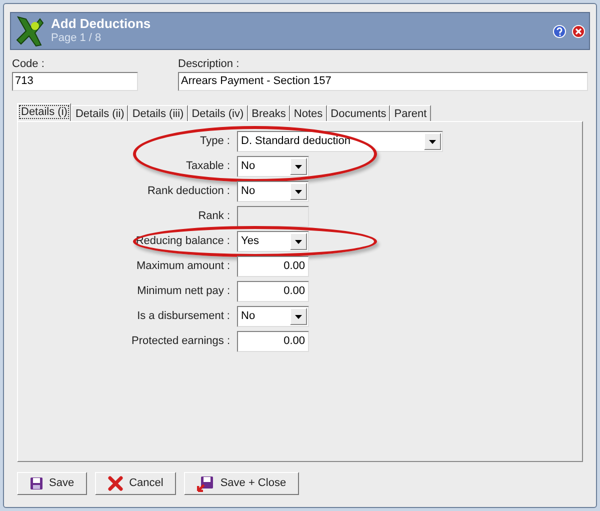 Image resolution: width=600 pixels, height=511 pixels. Describe the element at coordinates (215, 142) in the screenshot. I see `field-label: Type :` at that location.